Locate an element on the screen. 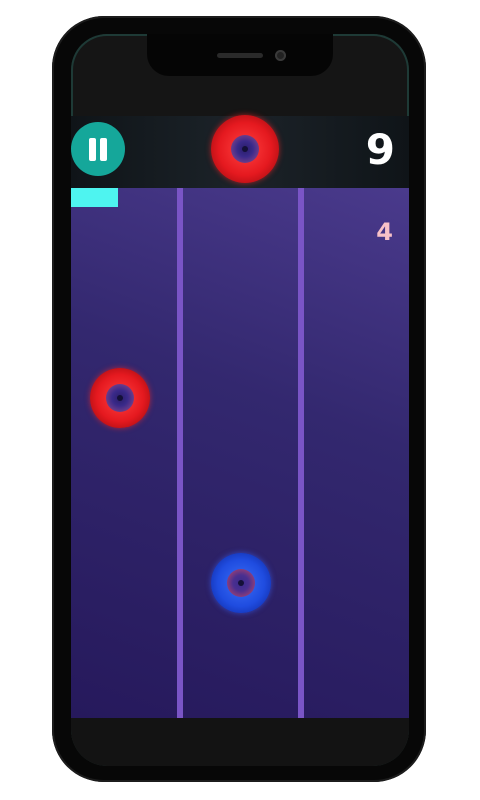 The height and width of the screenshot is (800, 480). bottom-bar is located at coordinates (240, 742).